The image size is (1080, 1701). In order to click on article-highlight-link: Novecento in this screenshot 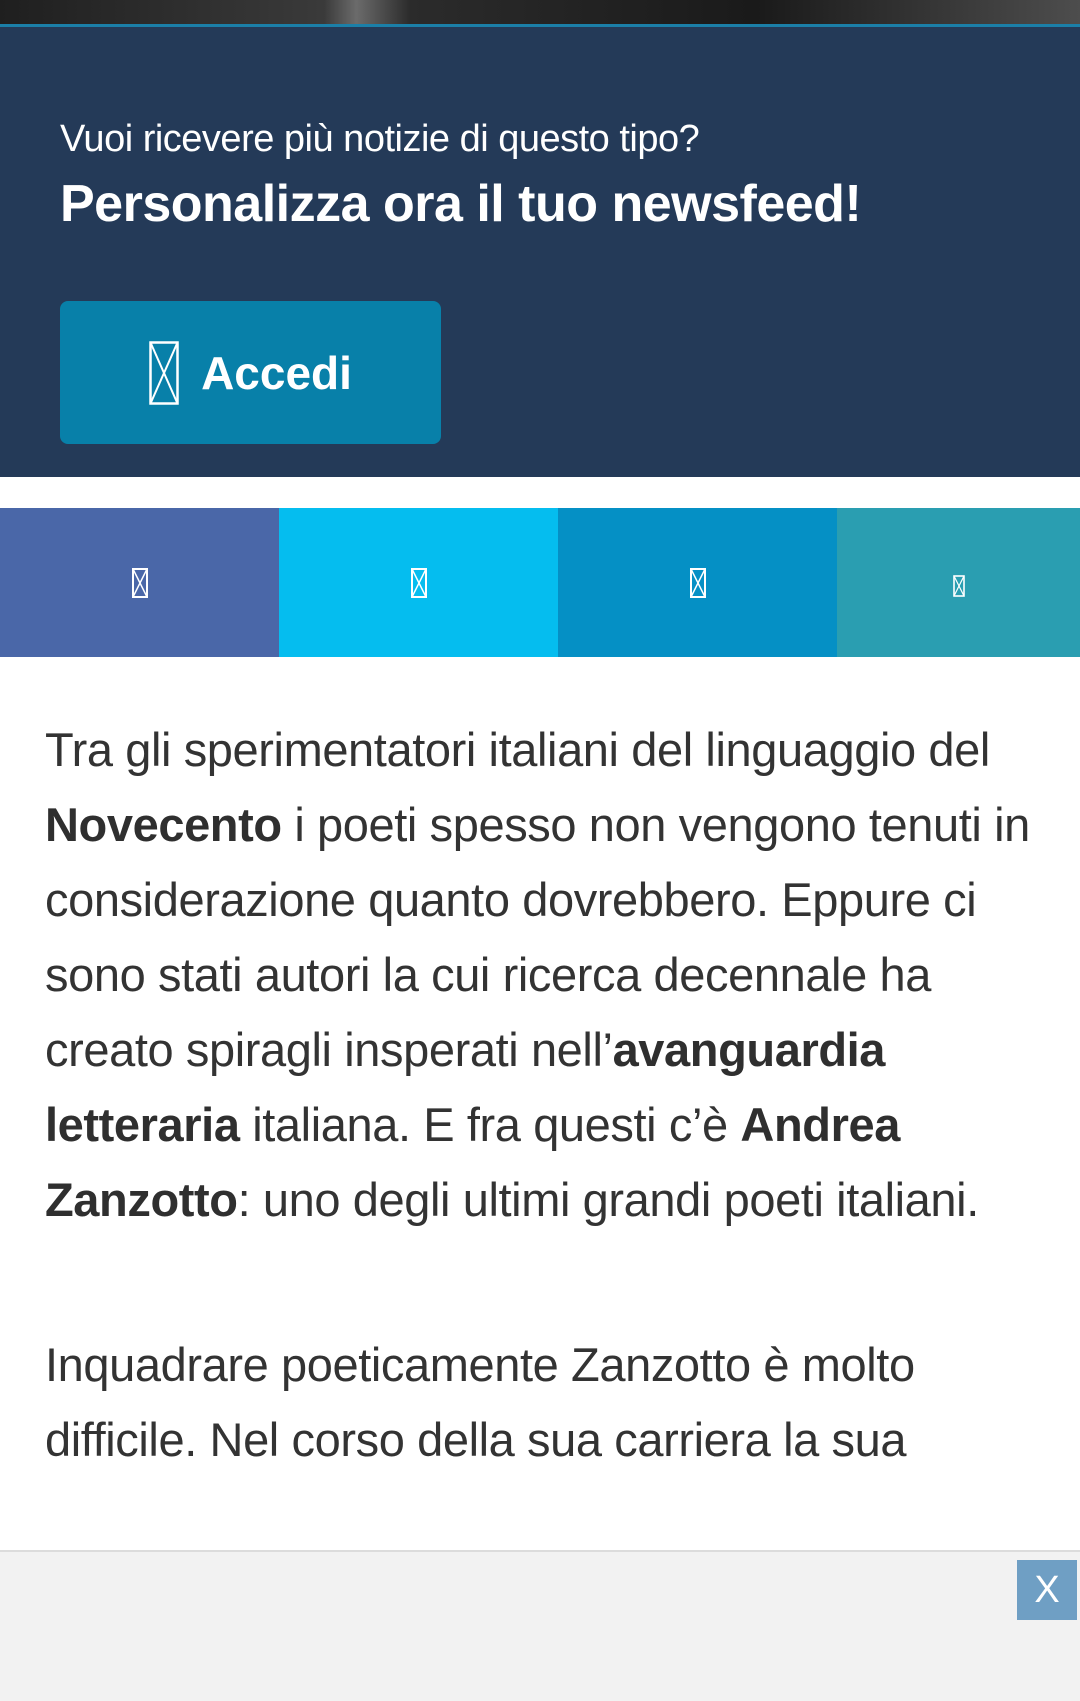, I will do `click(163, 824)`.